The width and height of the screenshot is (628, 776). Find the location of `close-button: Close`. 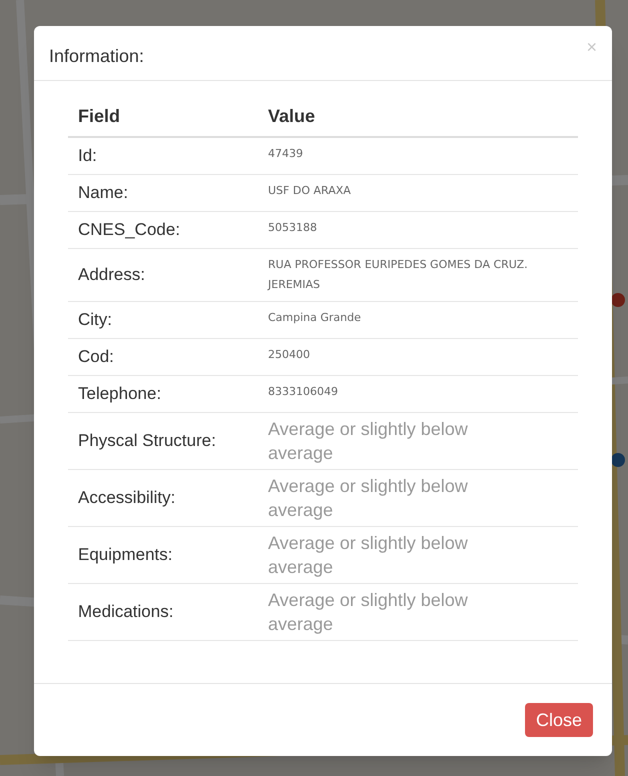

close-button: Close is located at coordinates (558, 720).